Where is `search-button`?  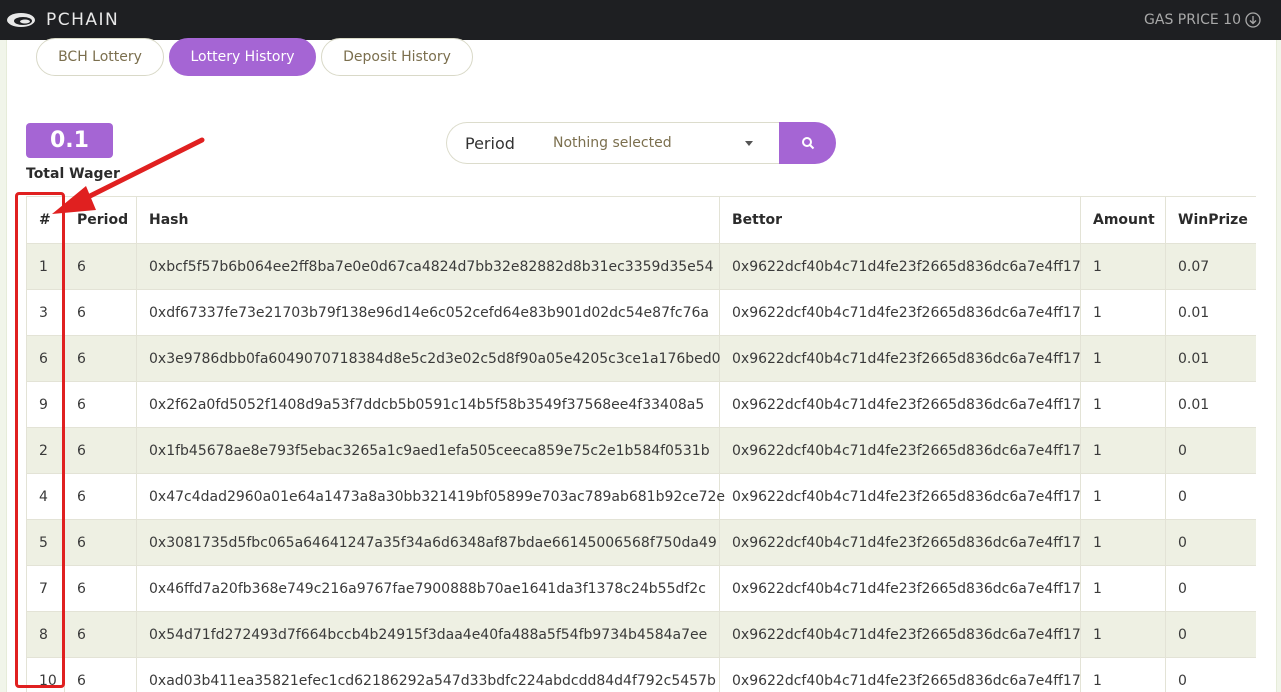 search-button is located at coordinates (807, 143).